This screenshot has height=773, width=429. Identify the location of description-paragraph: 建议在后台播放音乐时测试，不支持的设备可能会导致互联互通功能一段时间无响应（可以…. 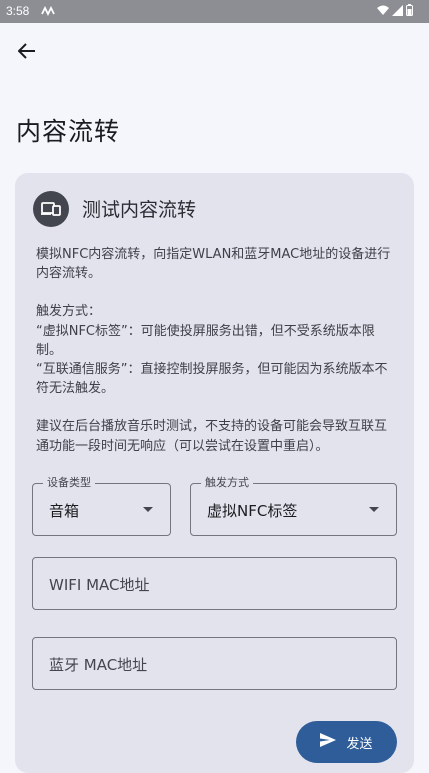
(212, 436).